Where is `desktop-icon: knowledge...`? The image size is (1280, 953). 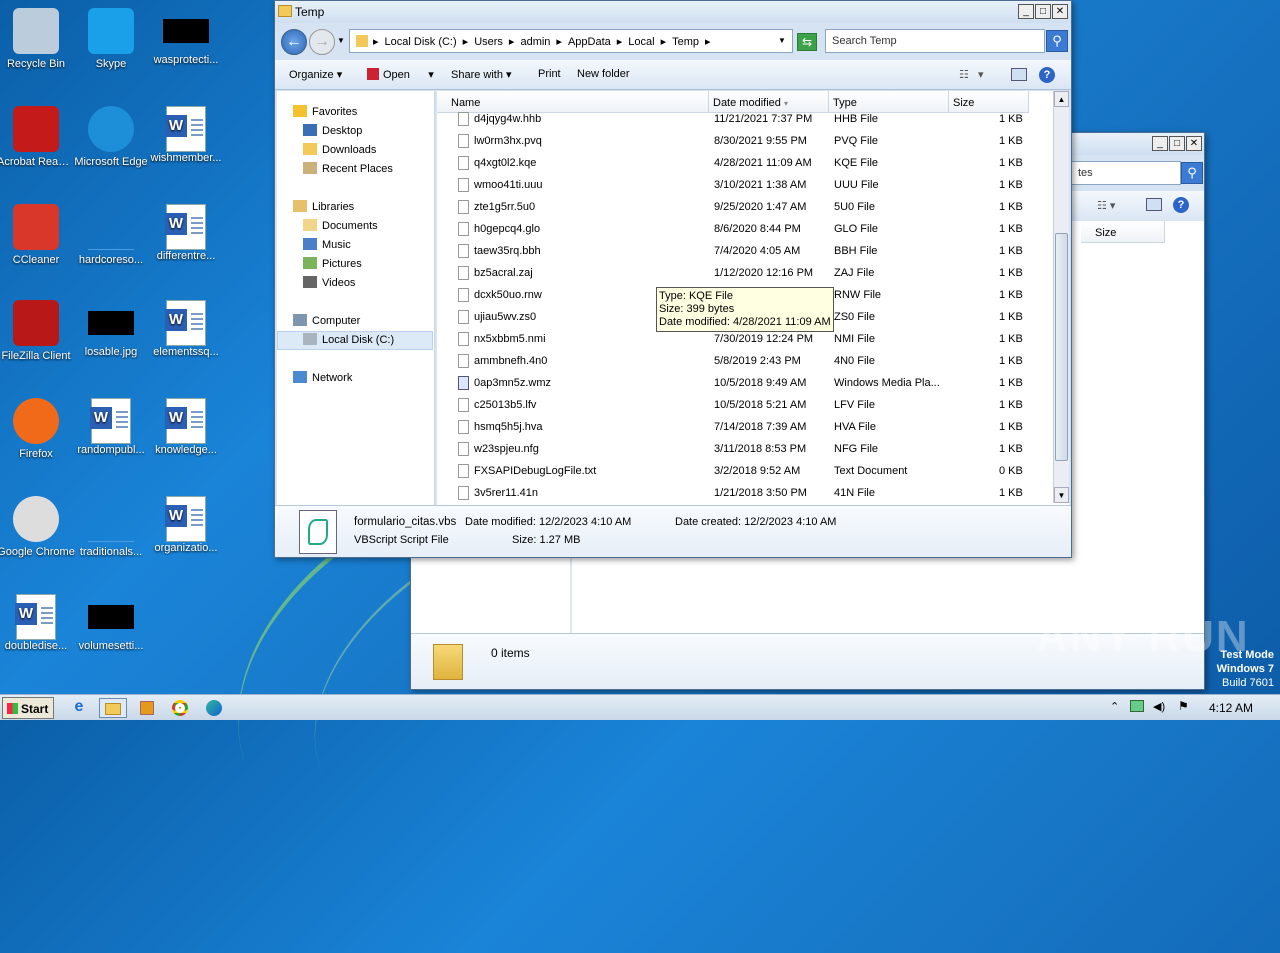 desktop-icon: knowledge... is located at coordinates (186, 427).